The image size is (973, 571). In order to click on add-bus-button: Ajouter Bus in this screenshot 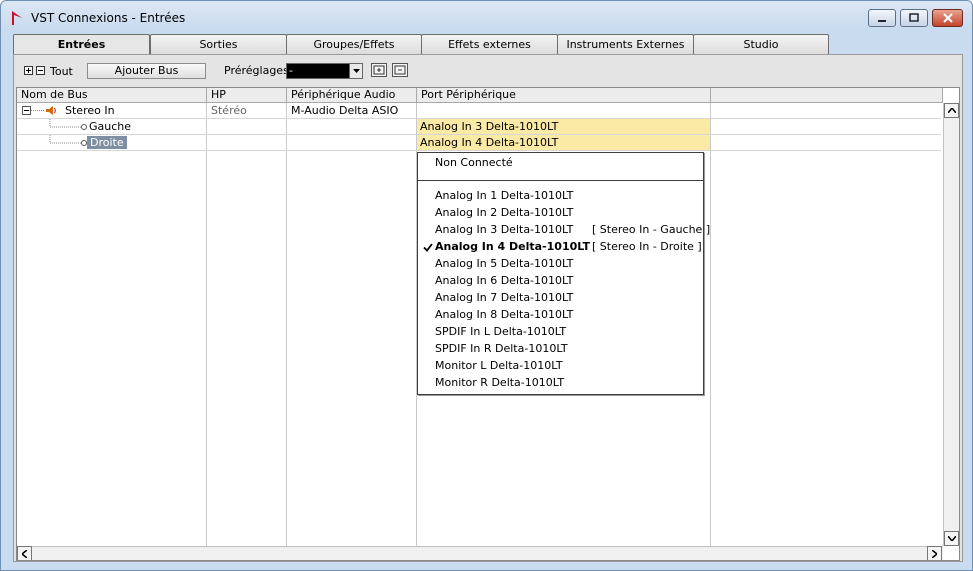, I will do `click(146, 71)`.